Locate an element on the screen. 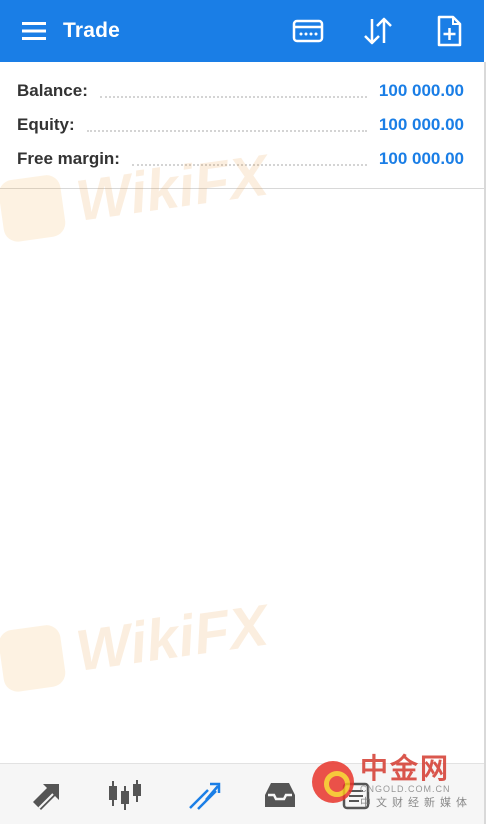 The width and height of the screenshot is (486, 824). free-margin-label: Free margin: is located at coordinates (68, 158).